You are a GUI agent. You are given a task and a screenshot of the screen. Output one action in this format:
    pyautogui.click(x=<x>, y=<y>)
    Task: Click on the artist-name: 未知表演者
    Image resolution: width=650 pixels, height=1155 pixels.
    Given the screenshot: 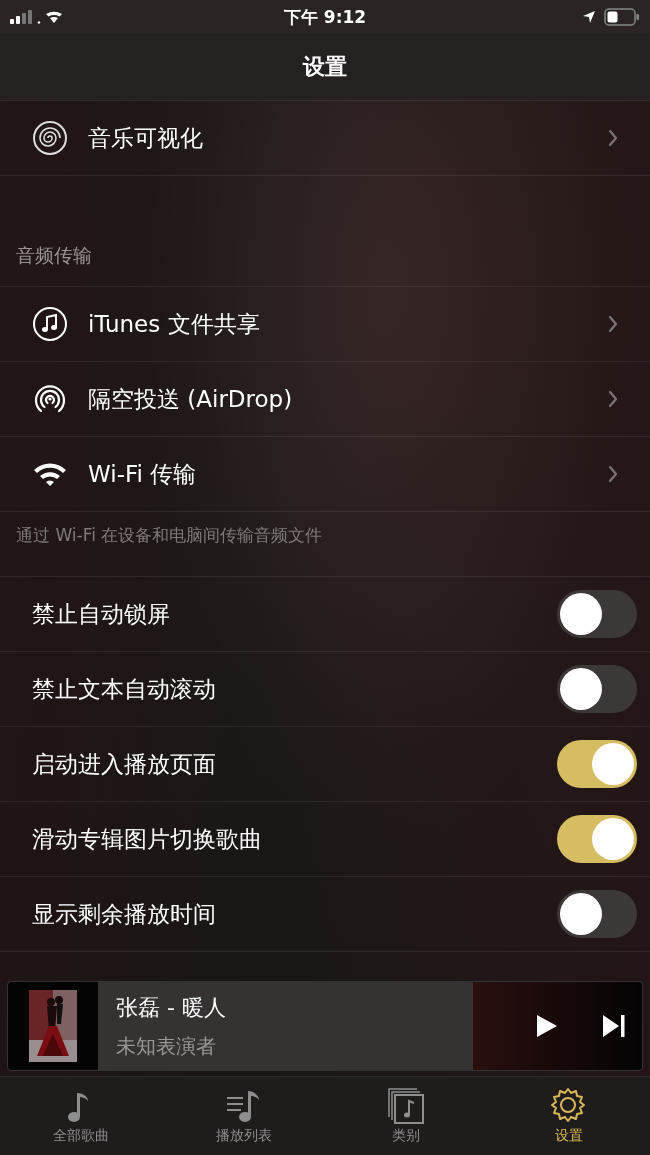 What is the action you would take?
    pyautogui.click(x=166, y=1046)
    